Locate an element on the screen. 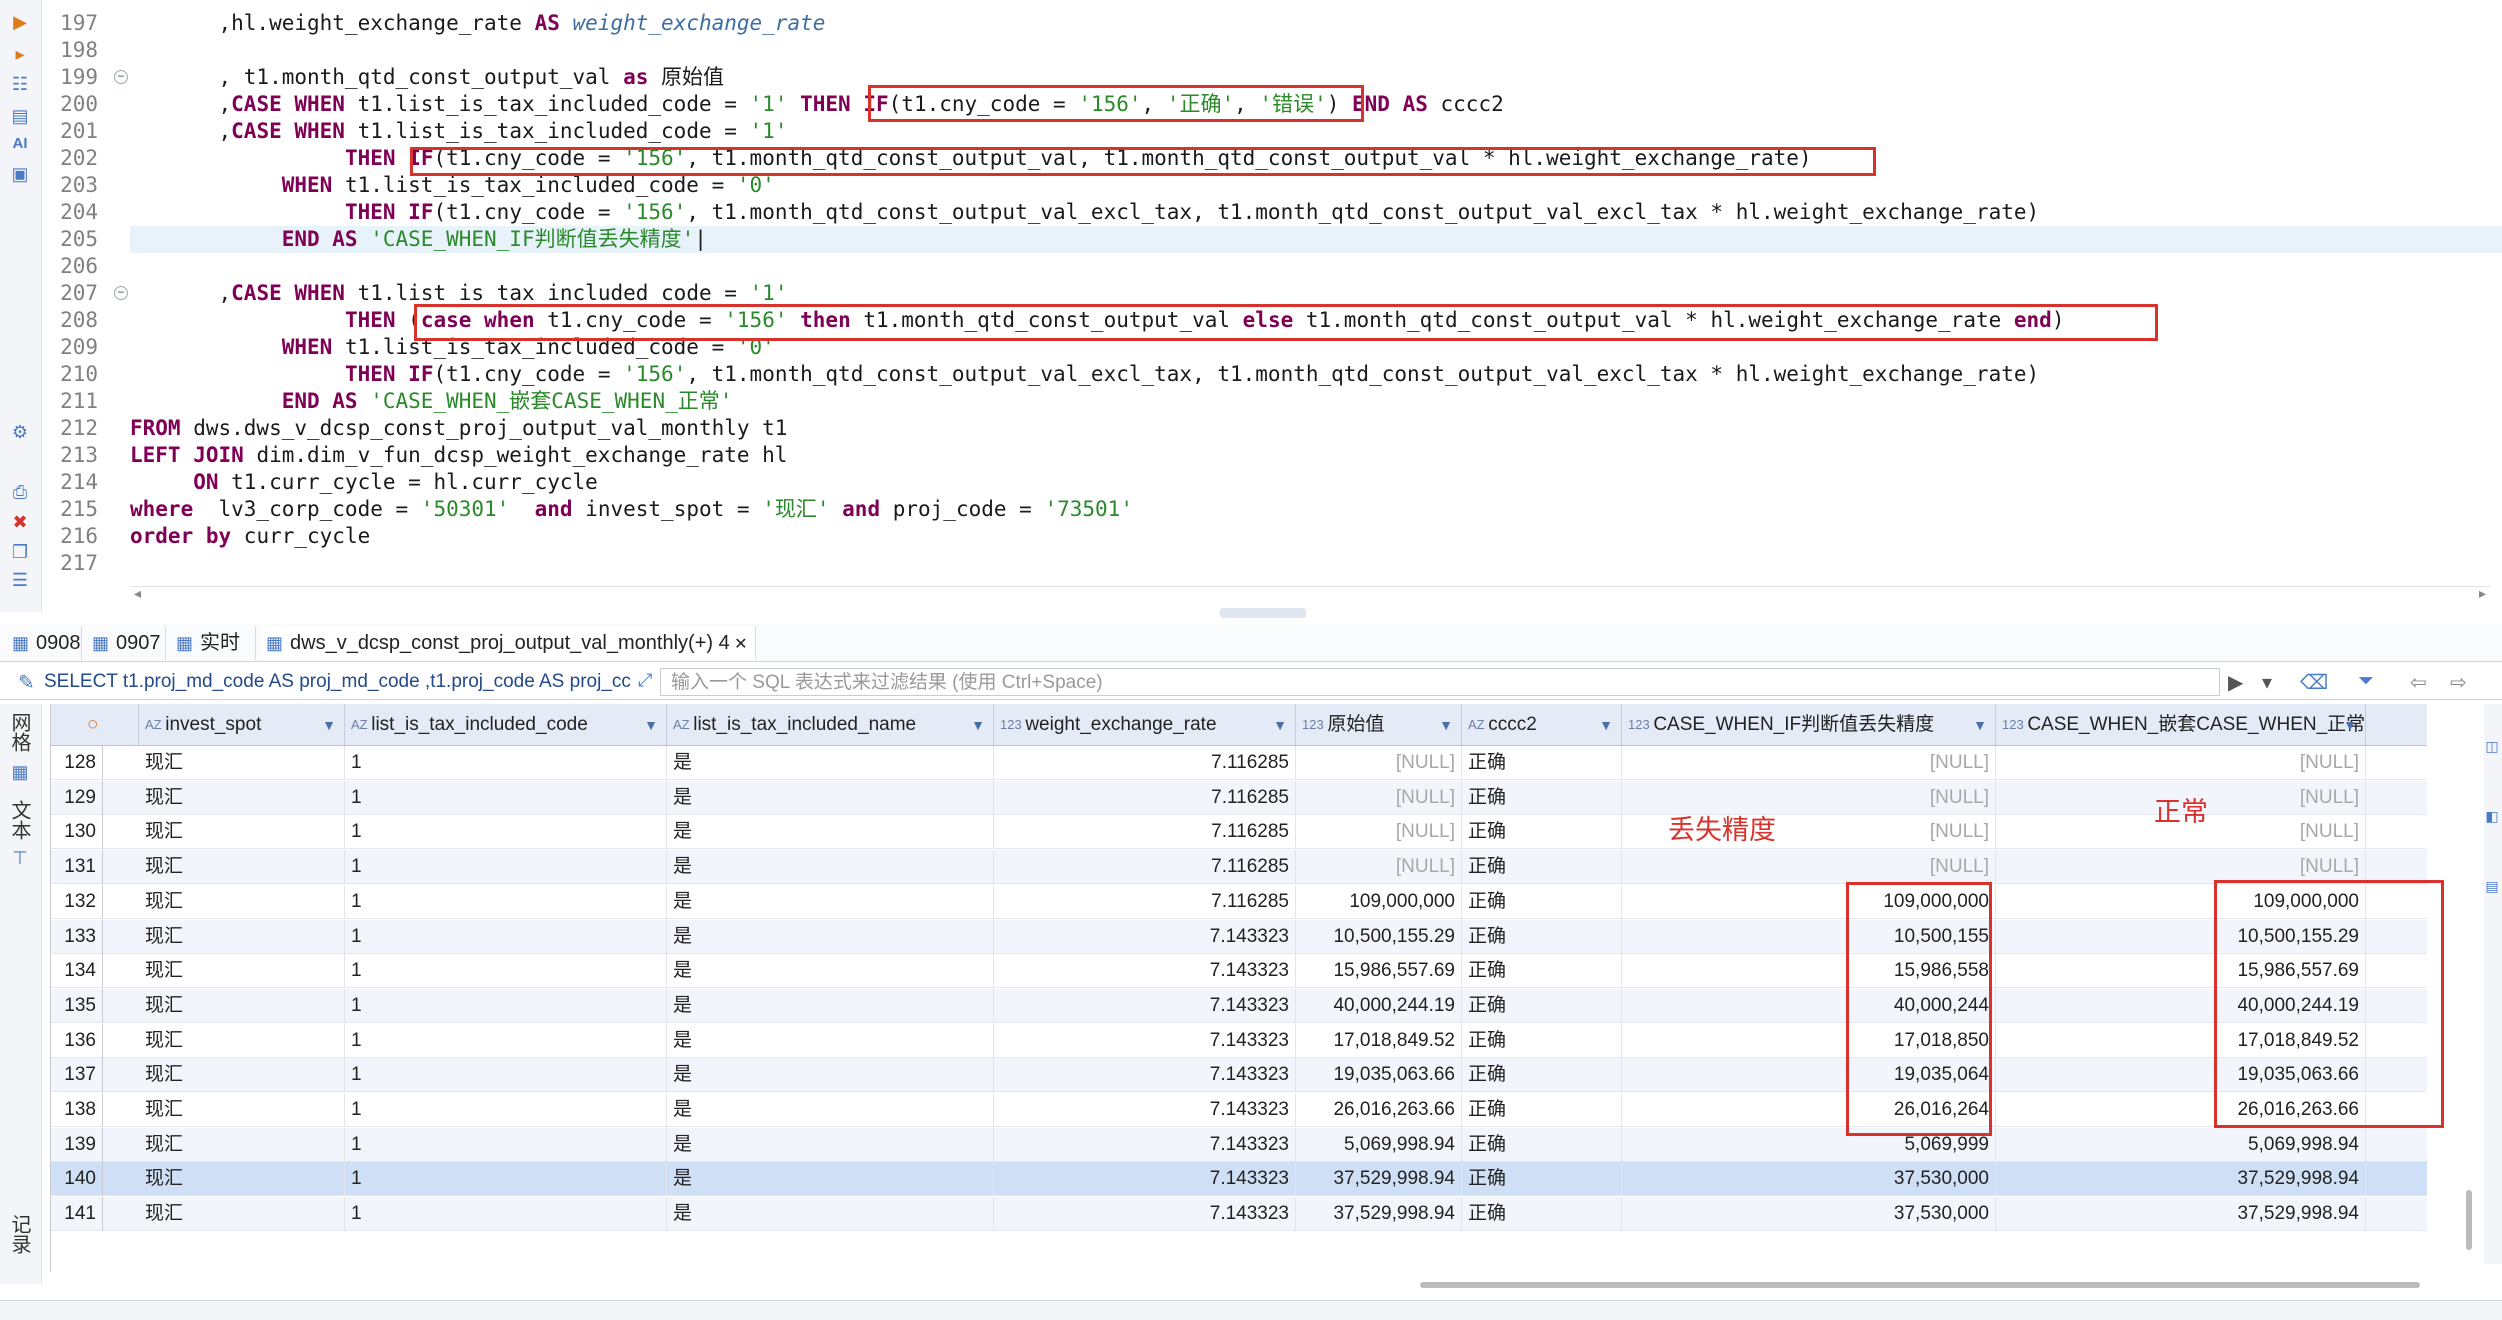 This screenshot has width=2502, height=1320. row-number: 133 is located at coordinates (77, 936).